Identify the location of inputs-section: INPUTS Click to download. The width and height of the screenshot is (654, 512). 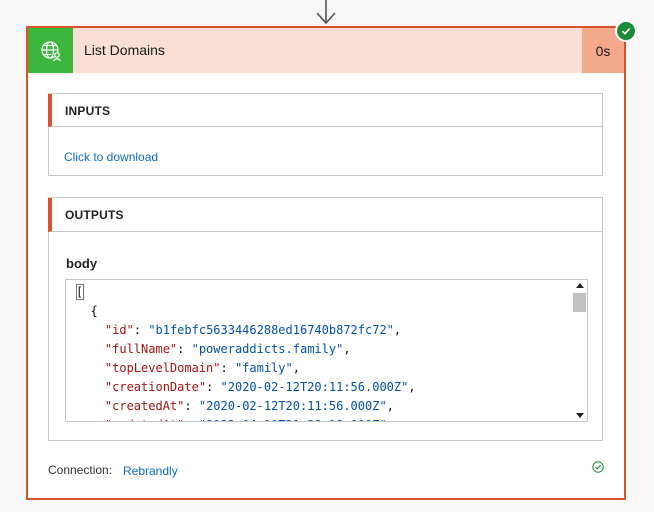
(325, 134).